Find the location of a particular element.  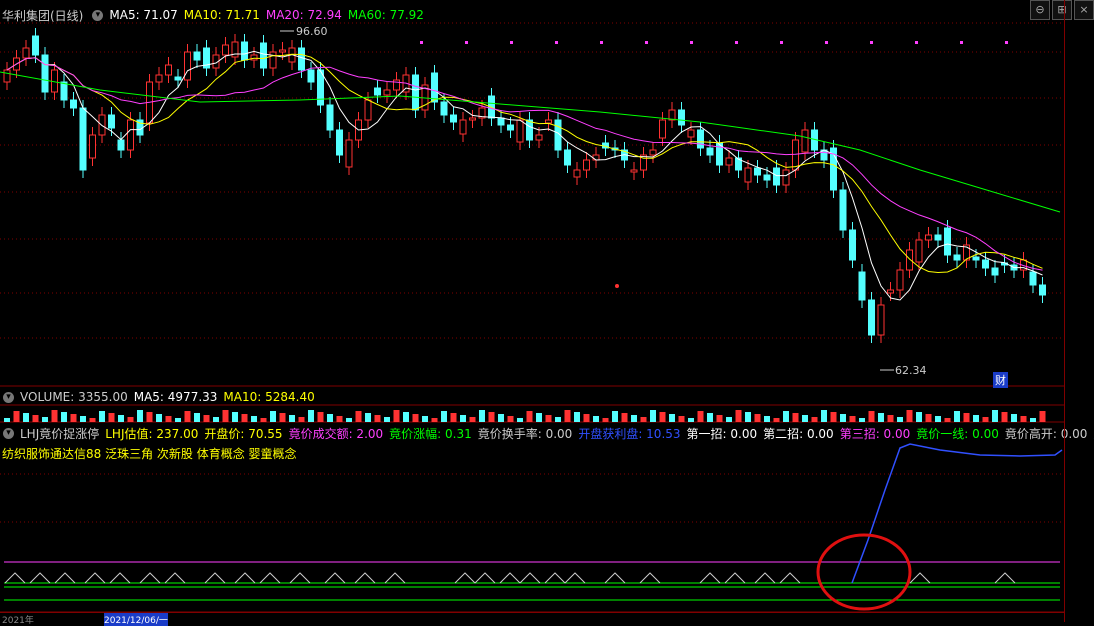

indicator-name: LHJ竟价捉涨停 is located at coordinates (59, 433).